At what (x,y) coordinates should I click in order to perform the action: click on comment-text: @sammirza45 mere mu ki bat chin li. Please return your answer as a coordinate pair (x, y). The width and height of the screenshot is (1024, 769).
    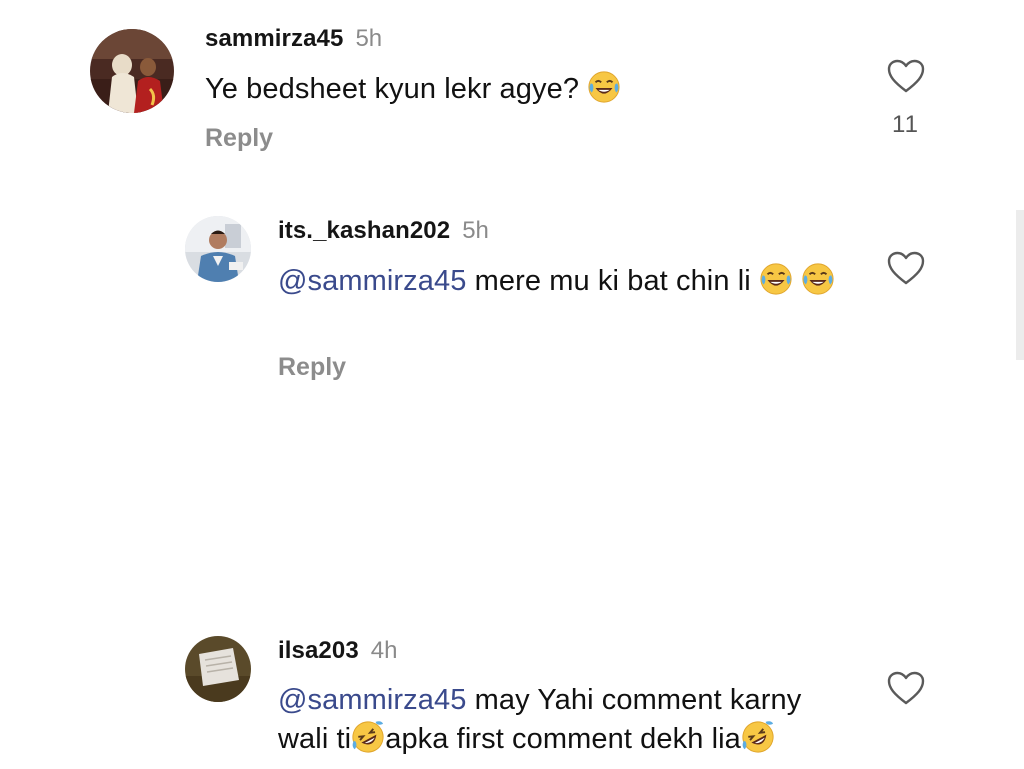
    Looking at the image, I should click on (563, 281).